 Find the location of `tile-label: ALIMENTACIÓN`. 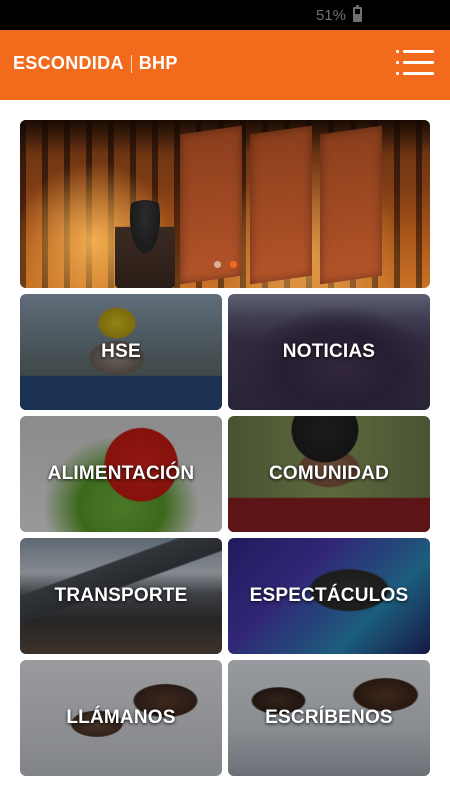

tile-label: ALIMENTACIÓN is located at coordinates (121, 473).